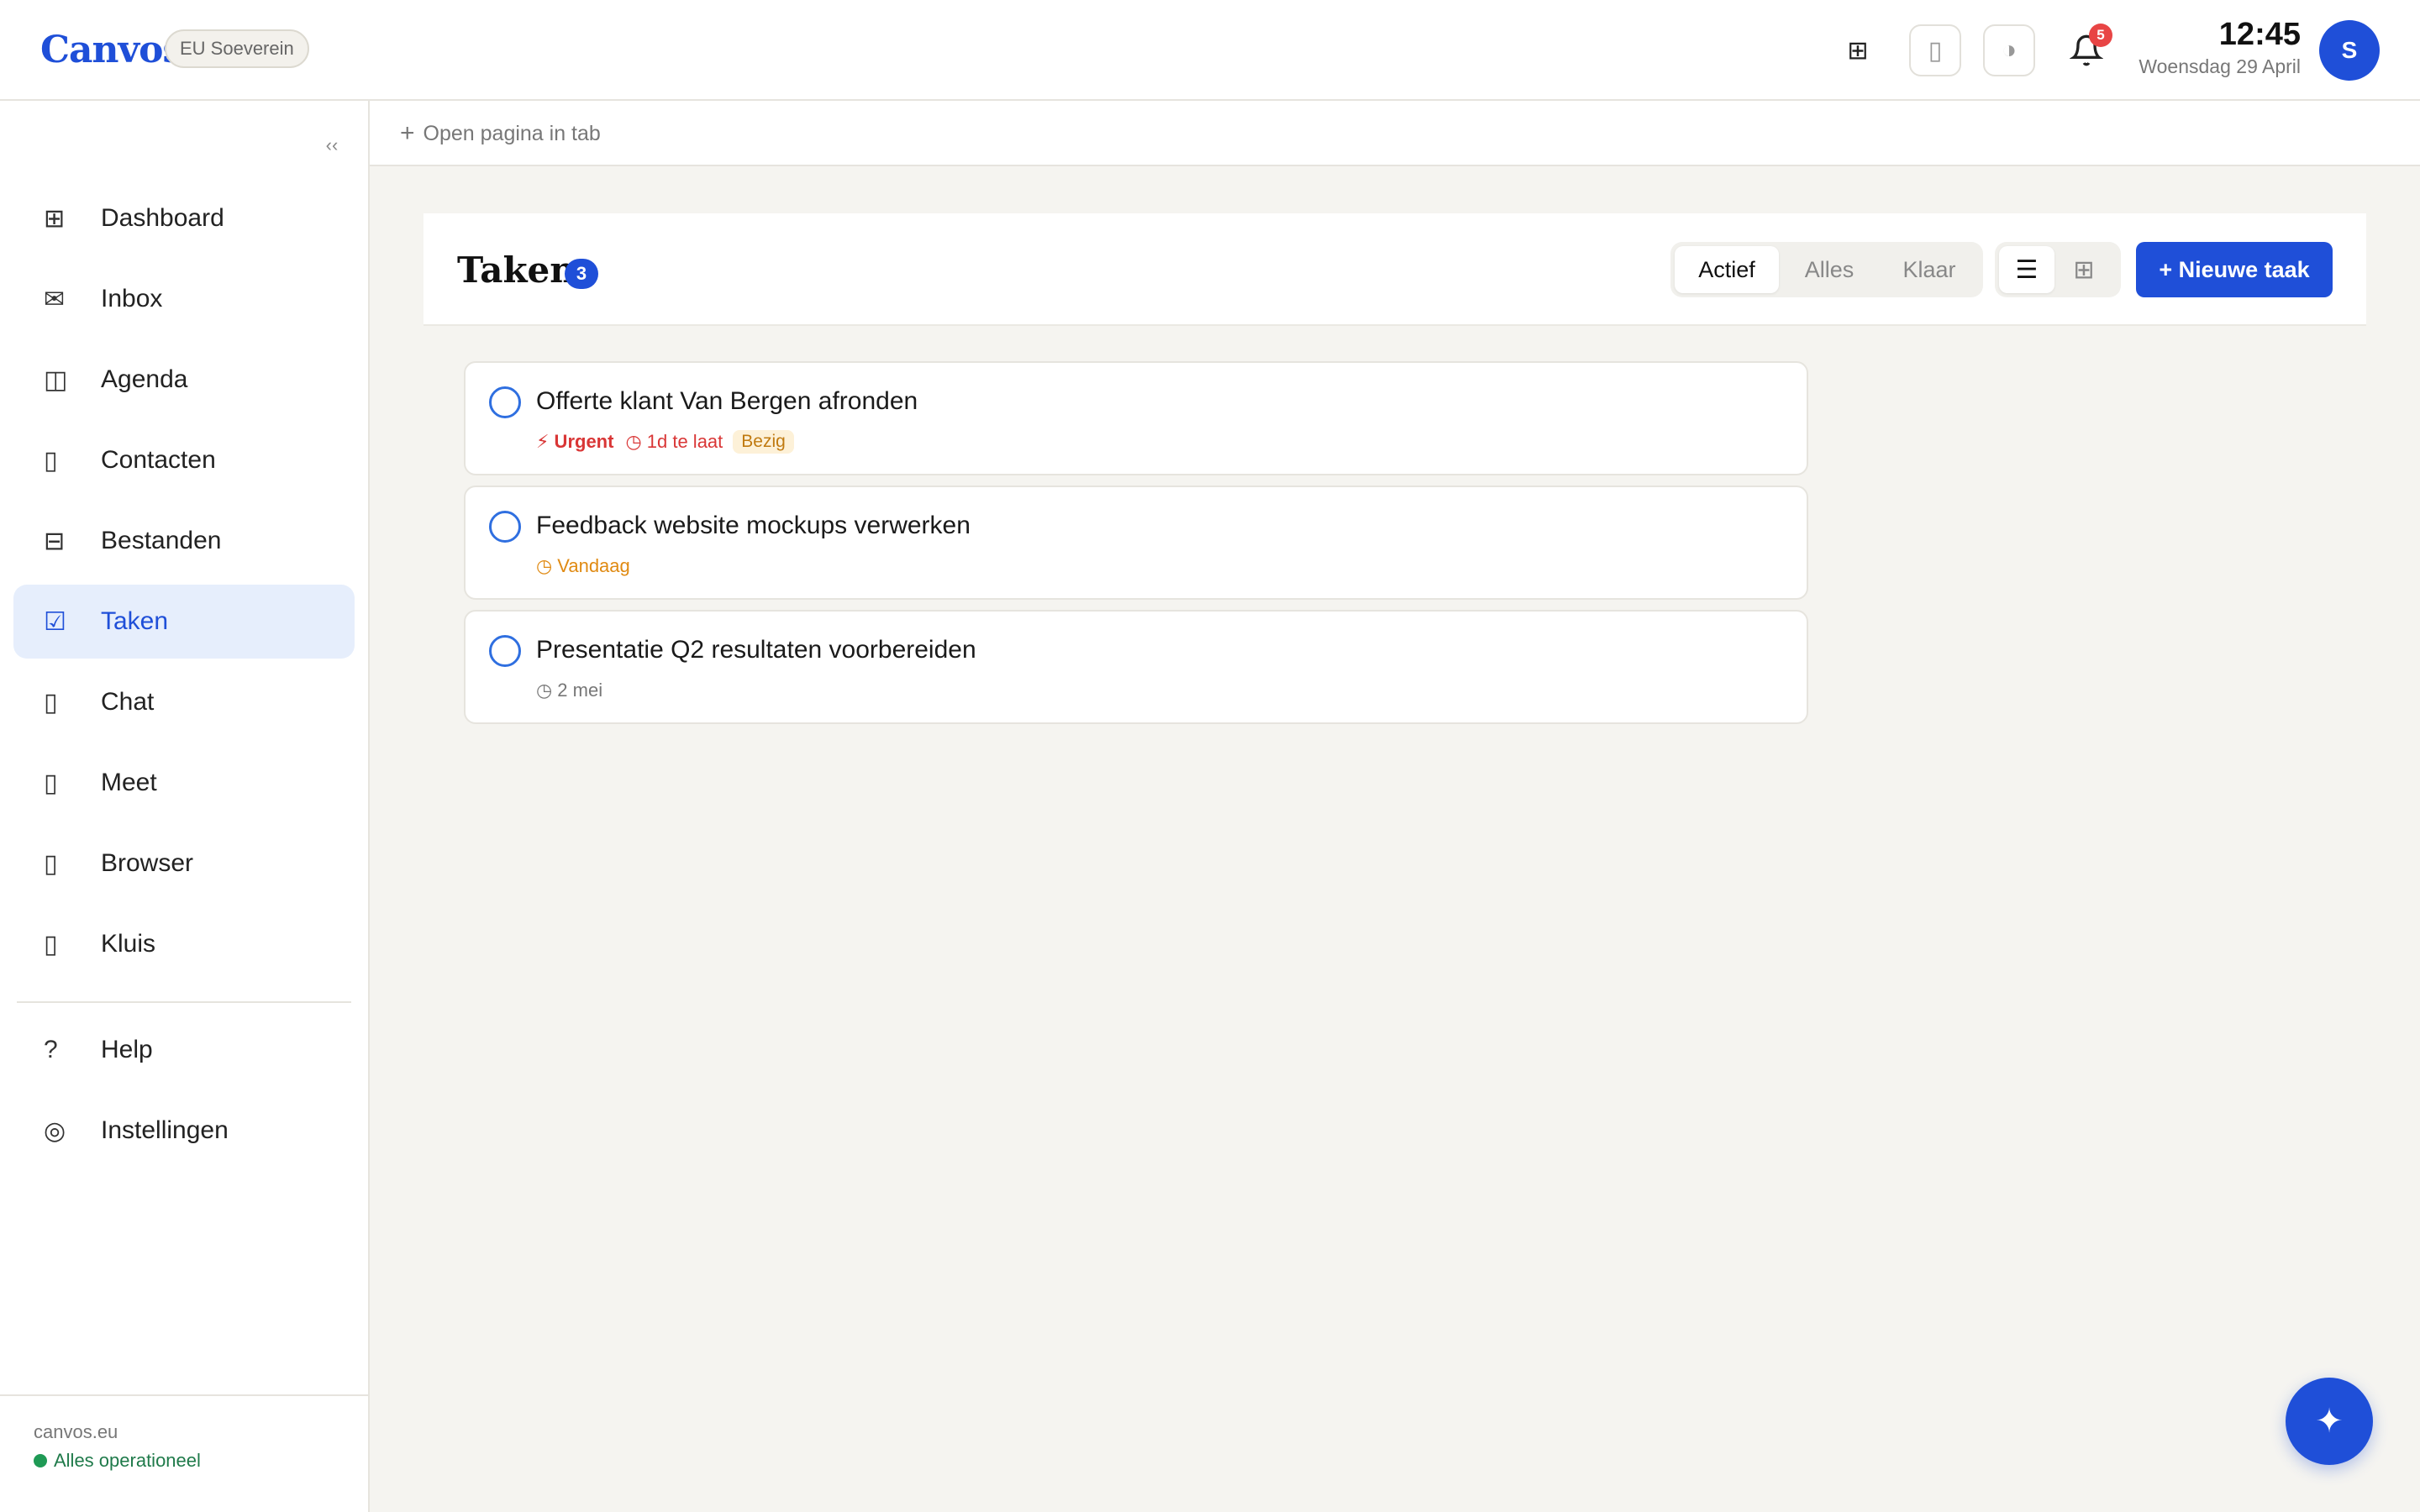 The image size is (2420, 1512). I want to click on sidebar-item-agenda: ◫ Agenda, so click(184, 380).